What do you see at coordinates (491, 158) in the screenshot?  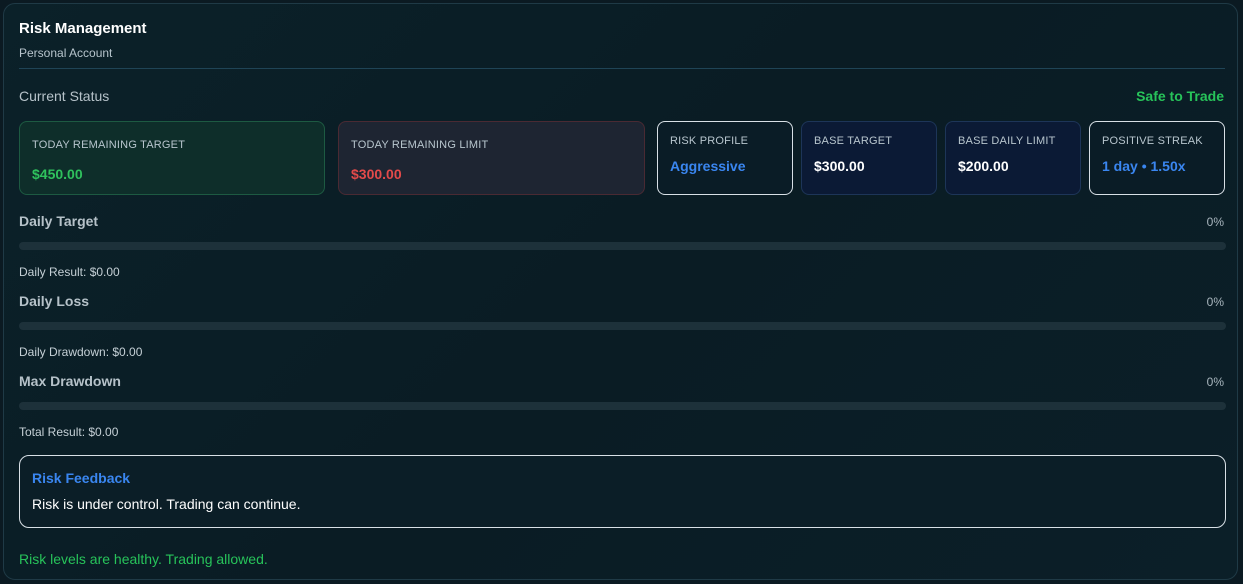 I see `today-remaining-limit-card: TODAY REMAINING LIMIT $300.00` at bounding box center [491, 158].